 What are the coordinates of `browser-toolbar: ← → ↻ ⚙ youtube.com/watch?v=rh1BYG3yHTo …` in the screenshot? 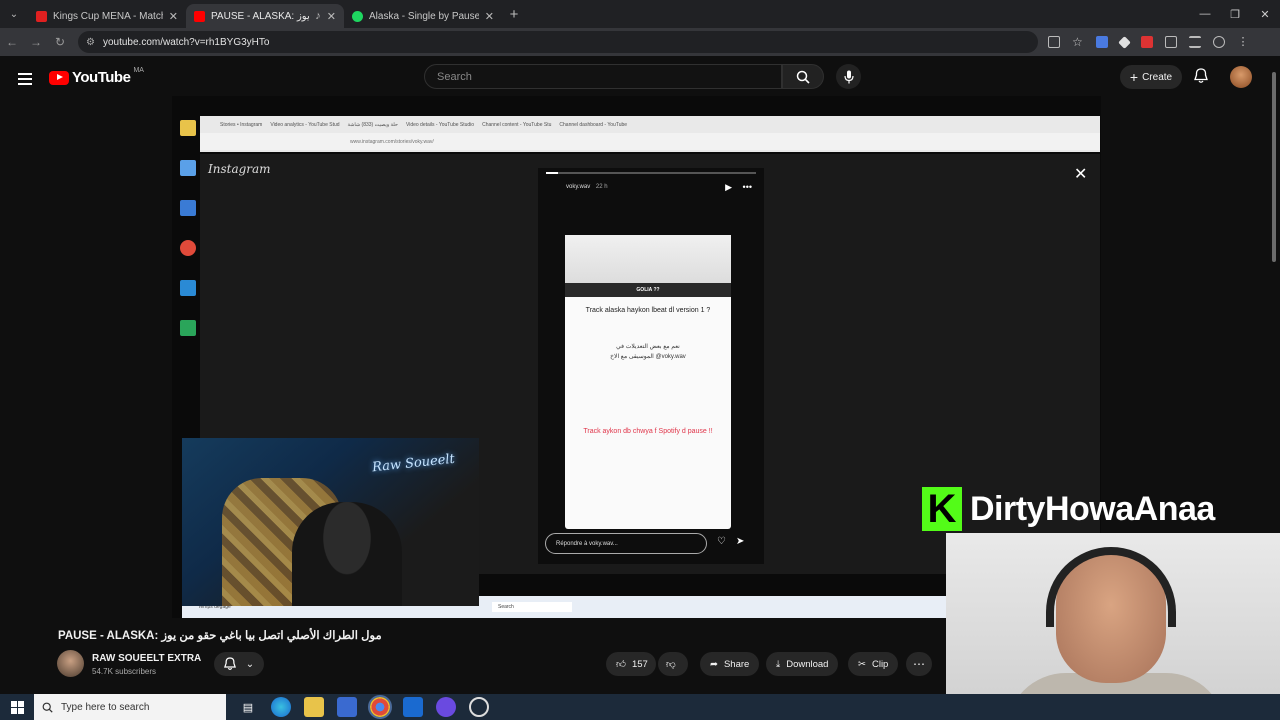 It's located at (640, 42).